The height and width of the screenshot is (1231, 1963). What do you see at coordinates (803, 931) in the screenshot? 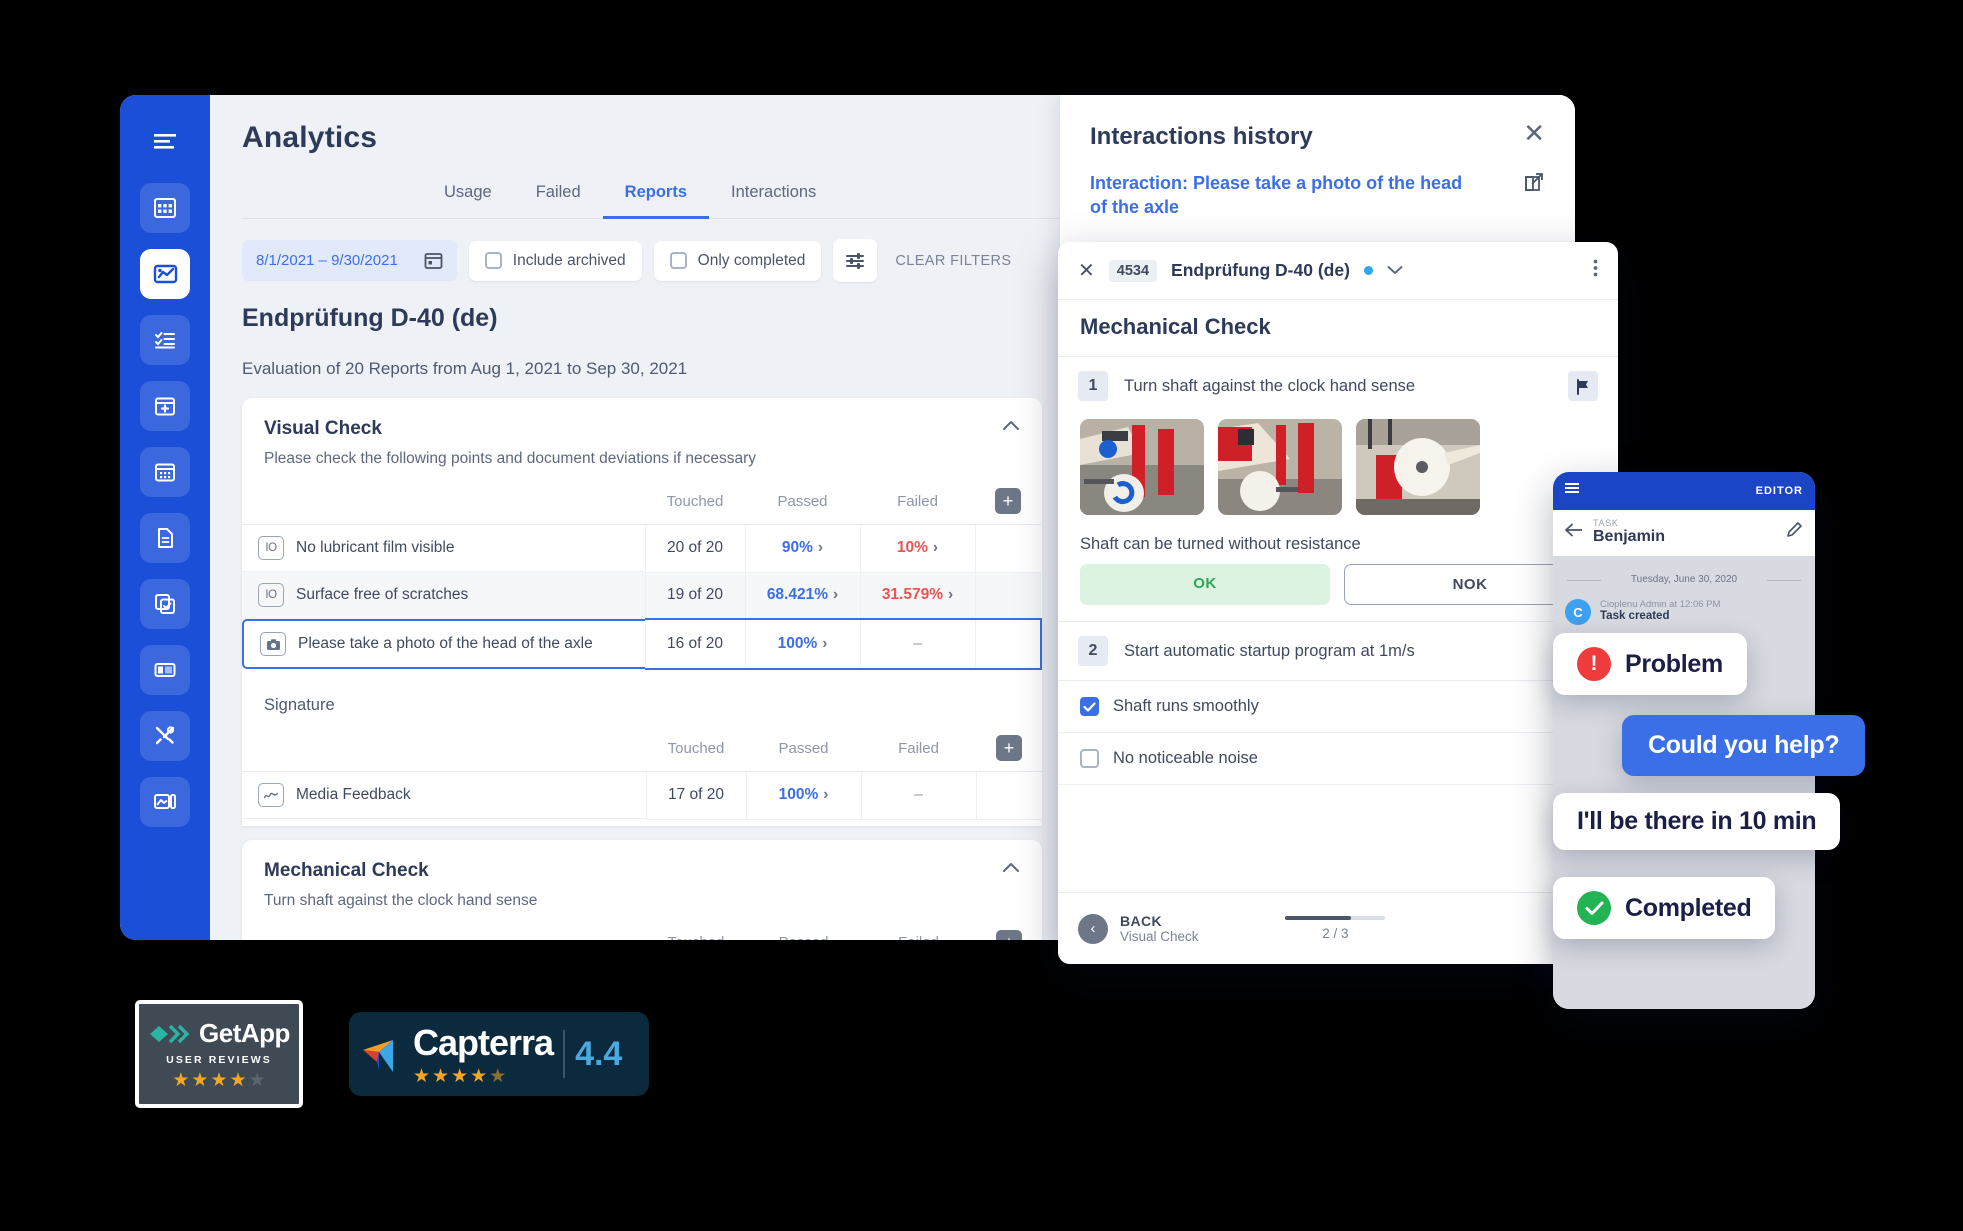
I see `col-passed: Passed` at bounding box center [803, 931].